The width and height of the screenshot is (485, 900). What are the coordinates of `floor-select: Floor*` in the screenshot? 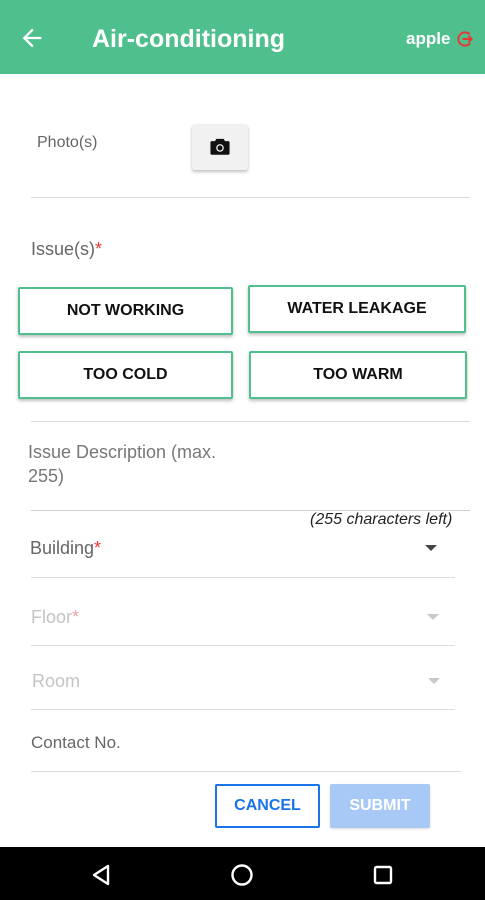 It's located at (55, 617).